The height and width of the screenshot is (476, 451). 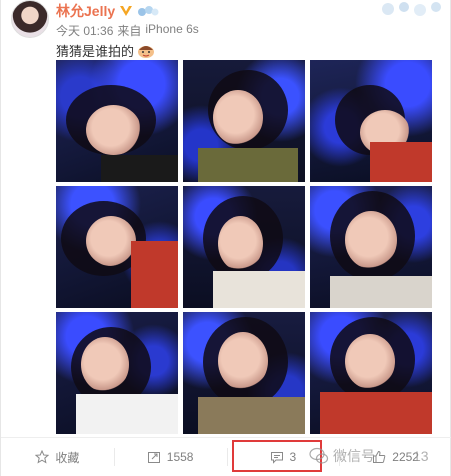 What do you see at coordinates (95, 51) in the screenshot?
I see `post-text-content: 猜猜是谁拍的` at bounding box center [95, 51].